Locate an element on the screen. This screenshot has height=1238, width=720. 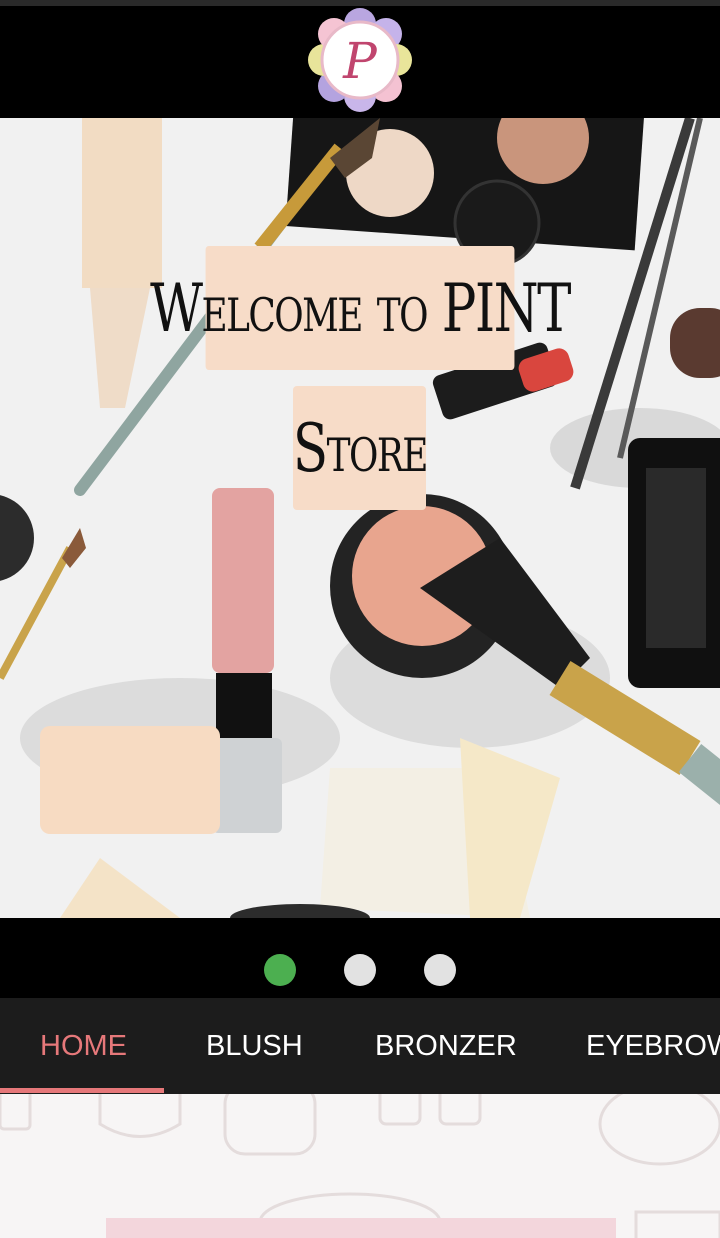
store-text: Store is located at coordinates (360, 448).